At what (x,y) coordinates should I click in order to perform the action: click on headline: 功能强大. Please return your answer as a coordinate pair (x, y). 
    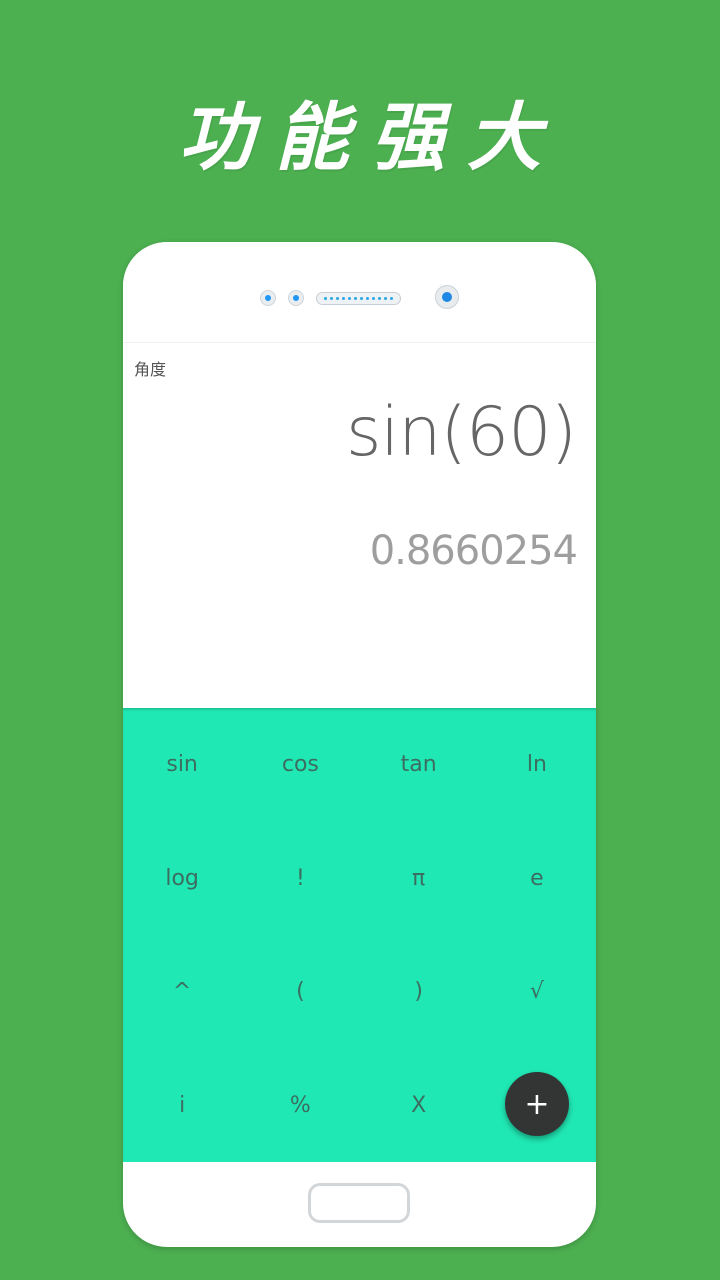
    Looking at the image, I should click on (371, 138).